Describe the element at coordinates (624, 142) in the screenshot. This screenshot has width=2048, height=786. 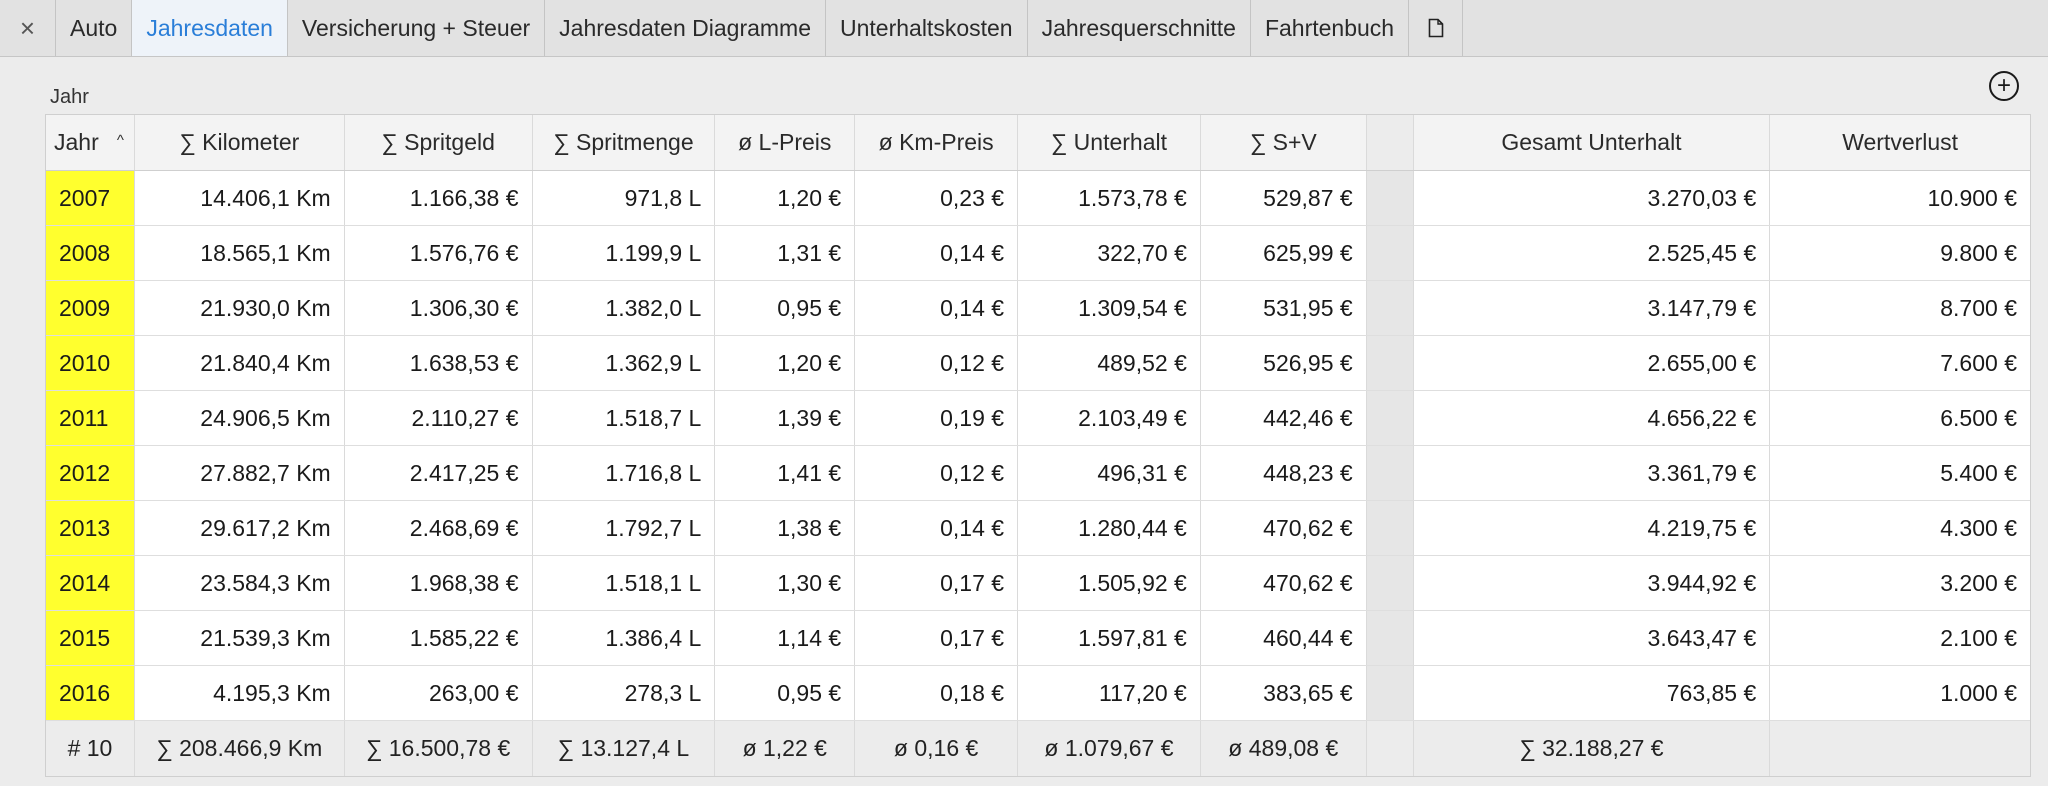
I see `column-header-spritmenge: ∑ Spritmenge` at that location.